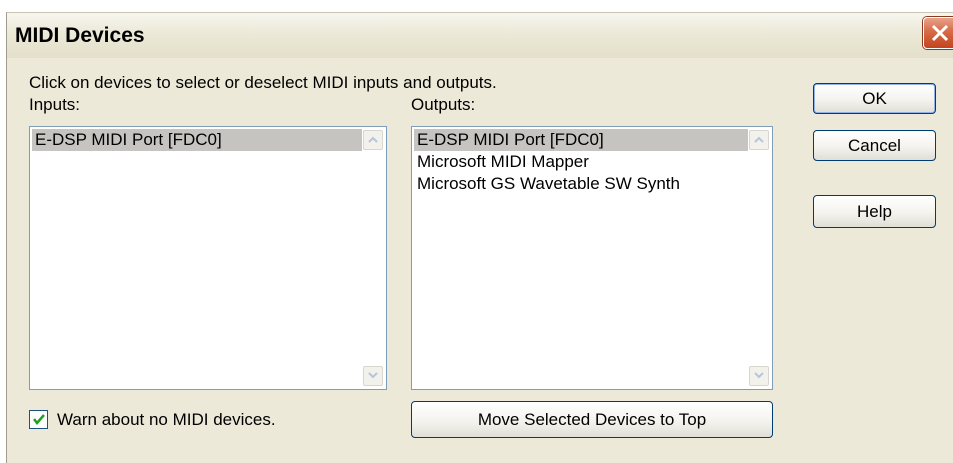 The image size is (953, 463). What do you see at coordinates (480, 35) in the screenshot?
I see `title-bar: MIDI Devices` at bounding box center [480, 35].